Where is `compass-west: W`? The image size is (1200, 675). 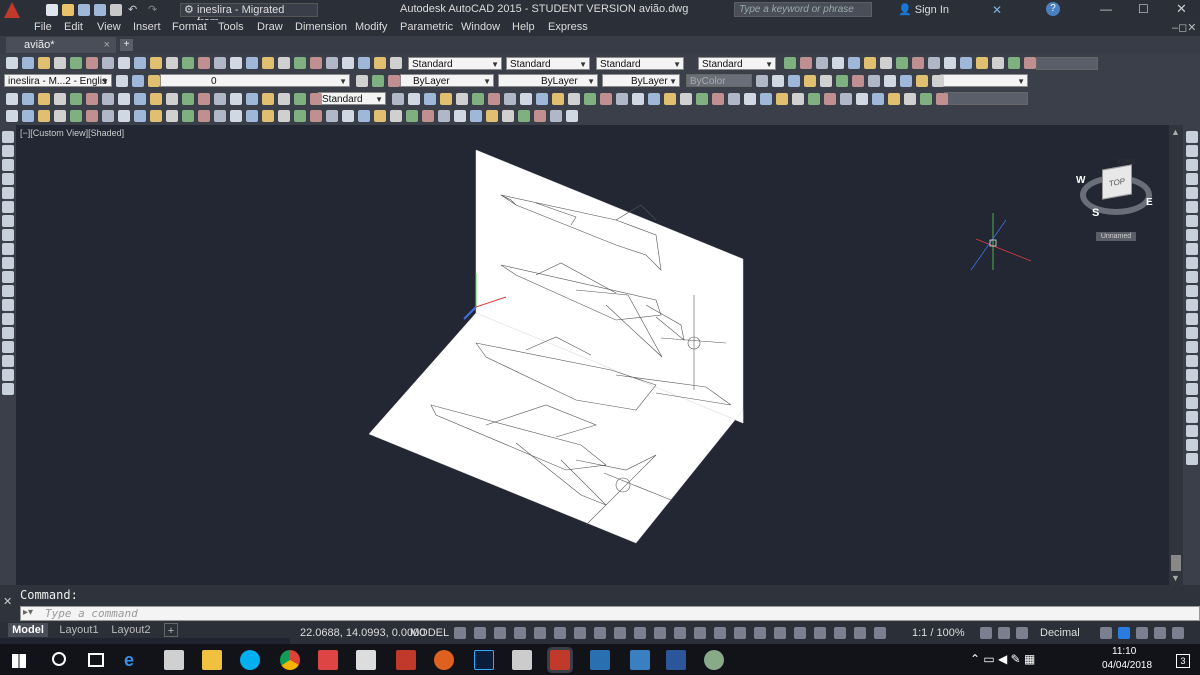
compass-west: W is located at coordinates (1080, 180).